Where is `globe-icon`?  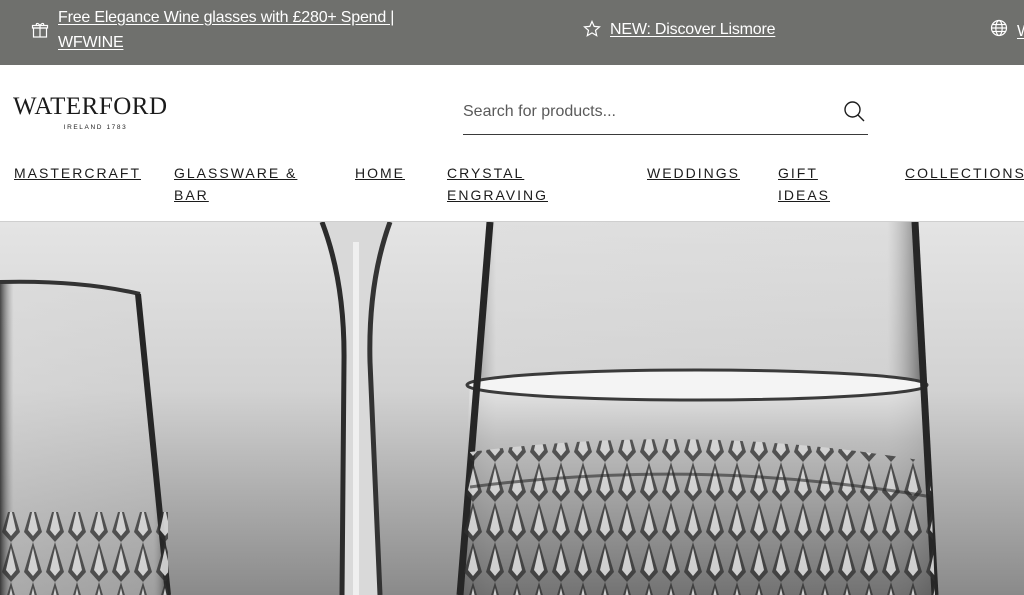 globe-icon is located at coordinates (999, 28).